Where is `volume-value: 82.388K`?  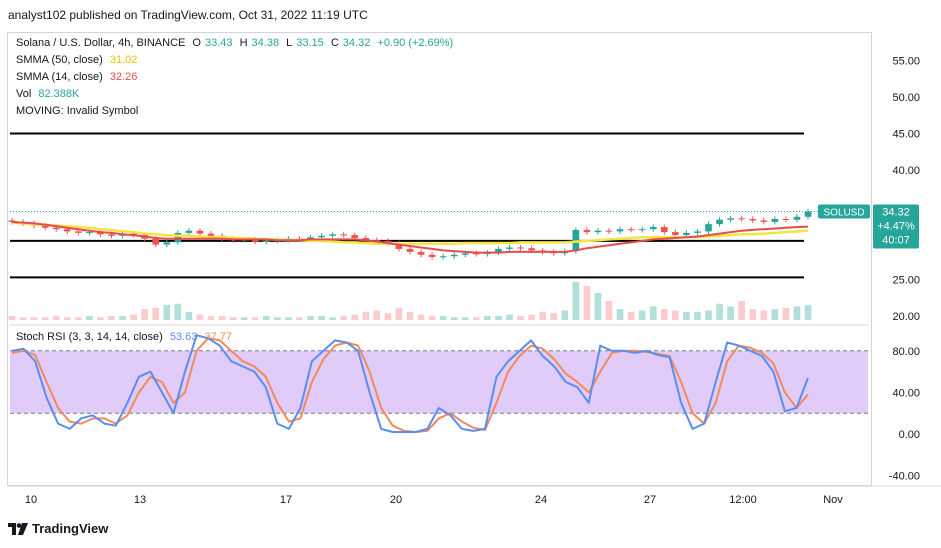
volume-value: 82.388K is located at coordinates (59, 94).